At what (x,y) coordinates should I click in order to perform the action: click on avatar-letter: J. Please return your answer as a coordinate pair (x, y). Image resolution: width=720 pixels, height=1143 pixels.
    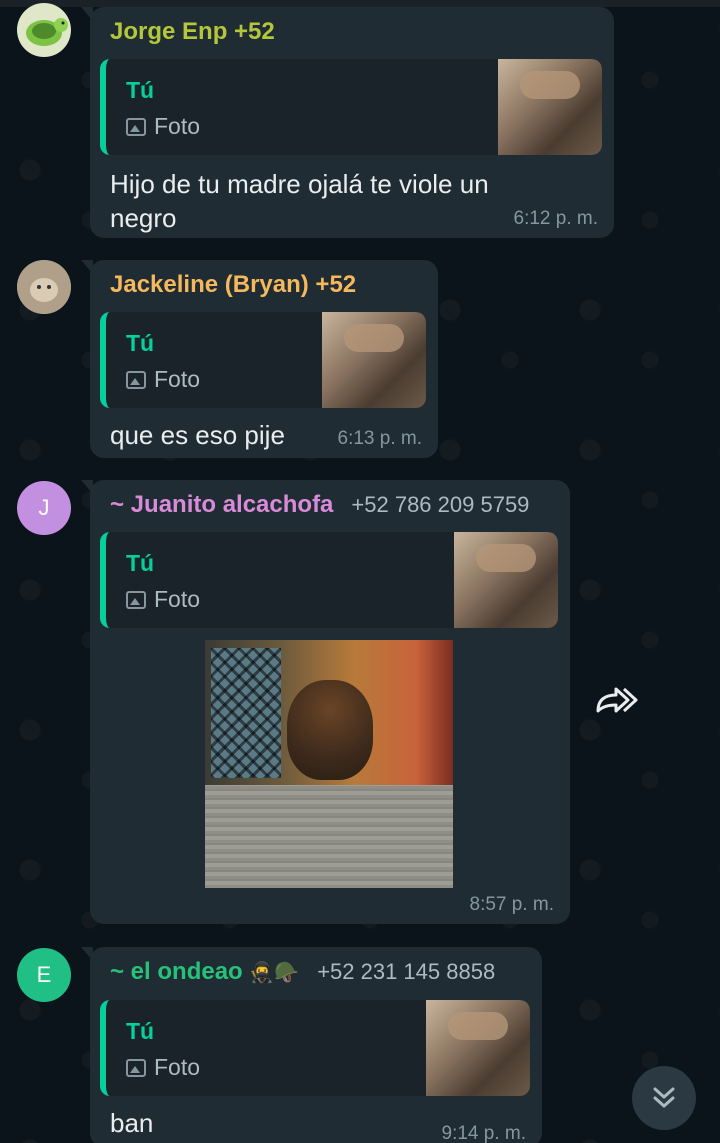
    Looking at the image, I should click on (44, 507).